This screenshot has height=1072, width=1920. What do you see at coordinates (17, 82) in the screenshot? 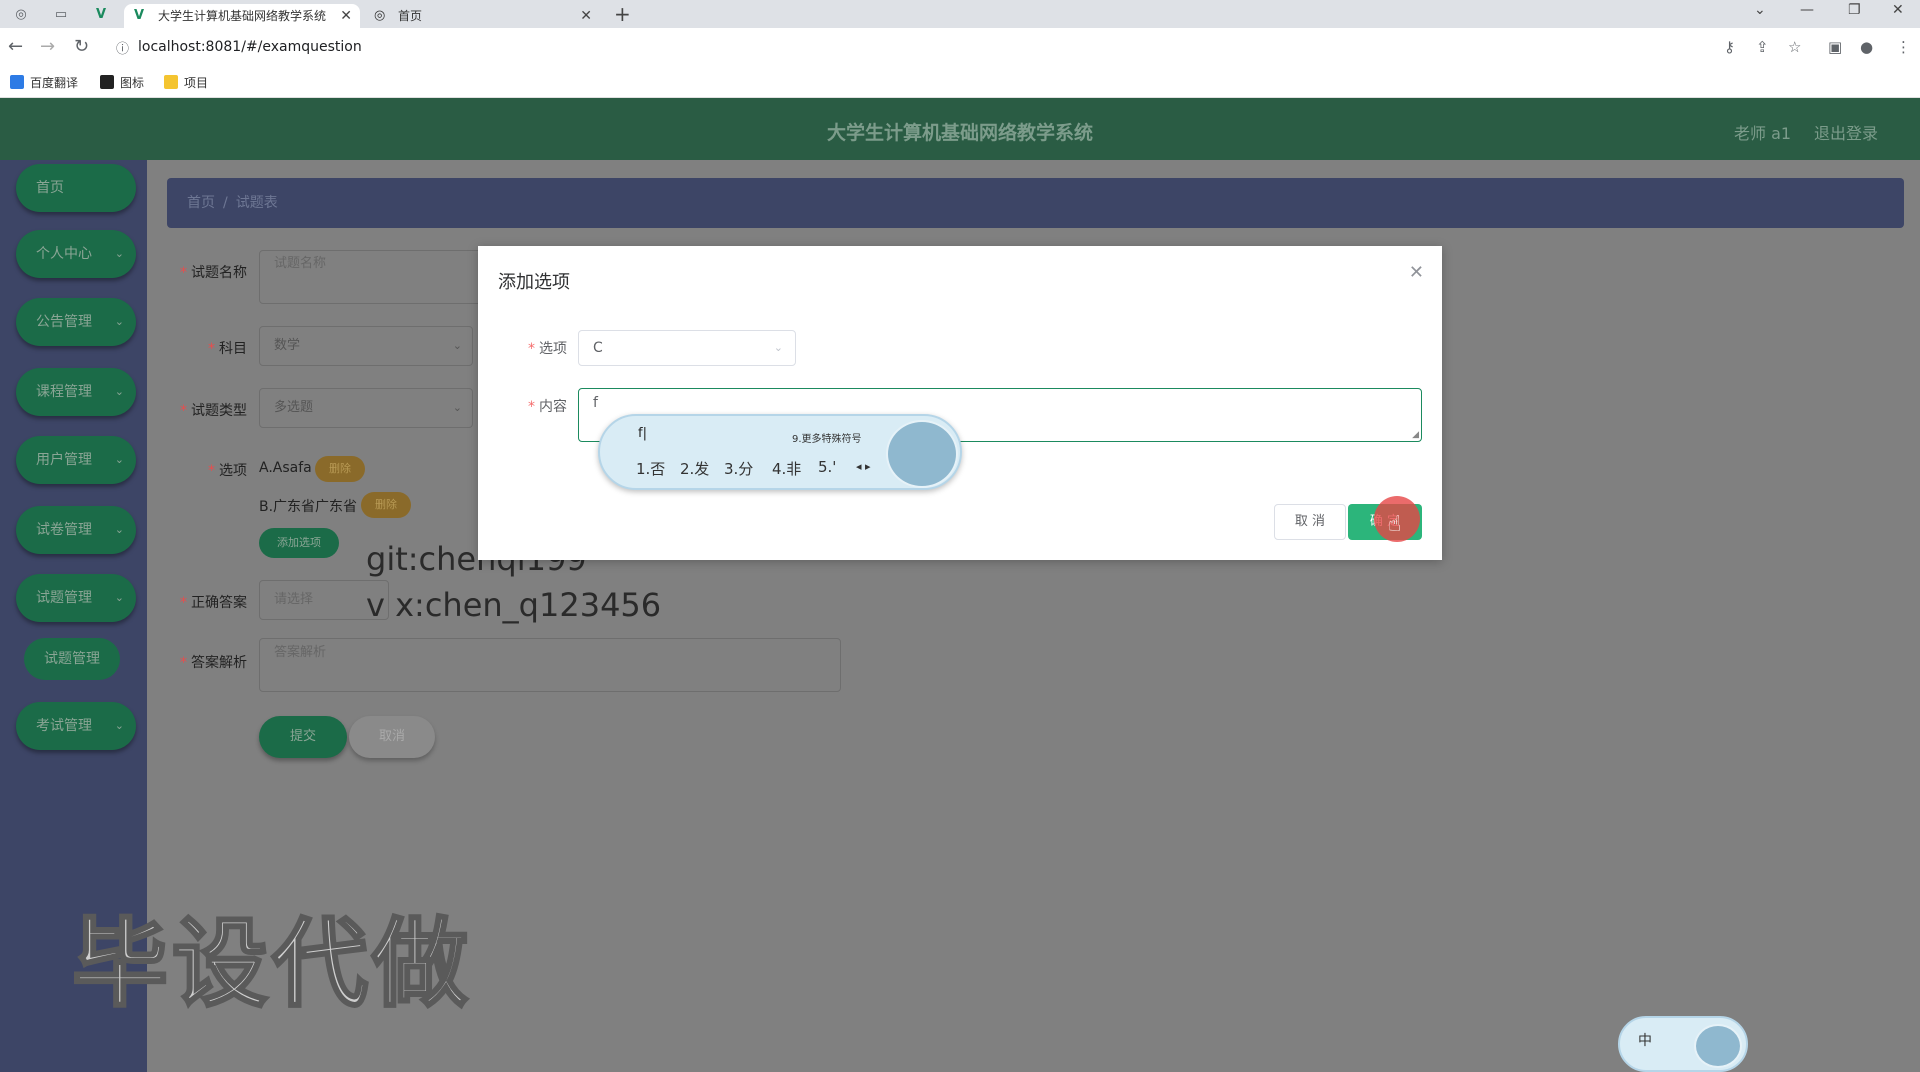
I see `translate-icon` at bounding box center [17, 82].